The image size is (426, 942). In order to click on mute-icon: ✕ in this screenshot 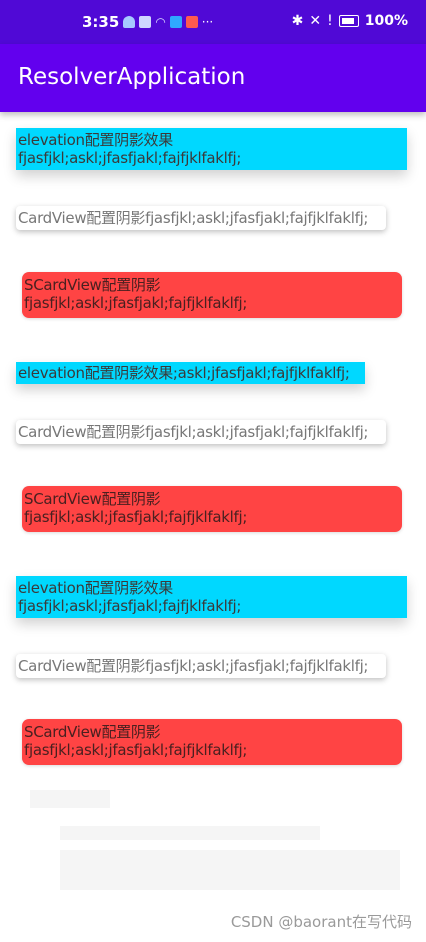, I will do `click(315, 21)`.